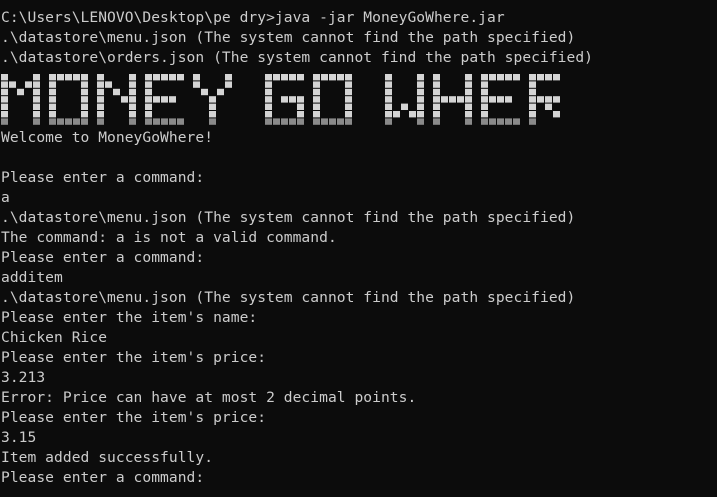 The height and width of the screenshot is (497, 717). What do you see at coordinates (280, 99) in the screenshot?
I see `ascii-banner-logo` at bounding box center [280, 99].